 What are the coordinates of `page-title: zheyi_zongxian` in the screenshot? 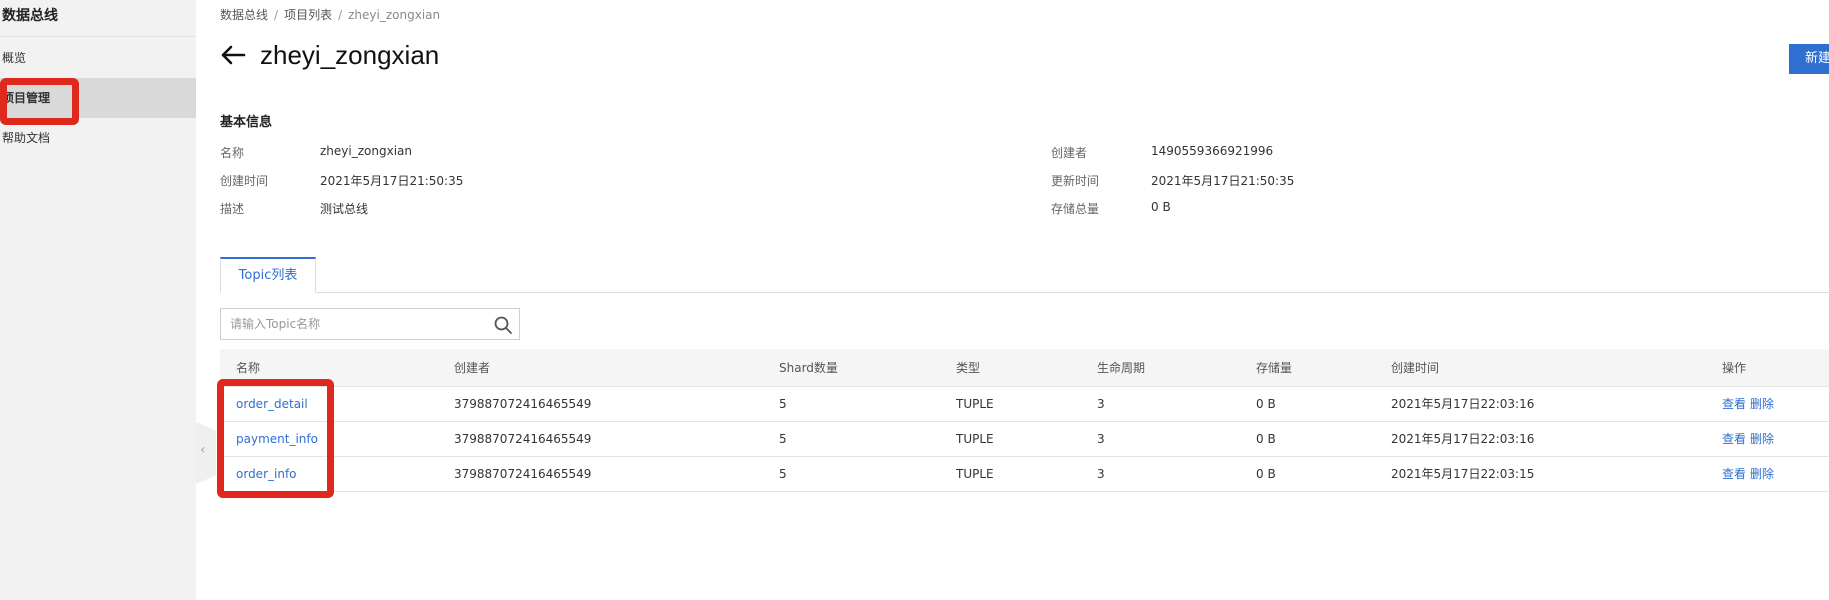 It's located at (350, 55).